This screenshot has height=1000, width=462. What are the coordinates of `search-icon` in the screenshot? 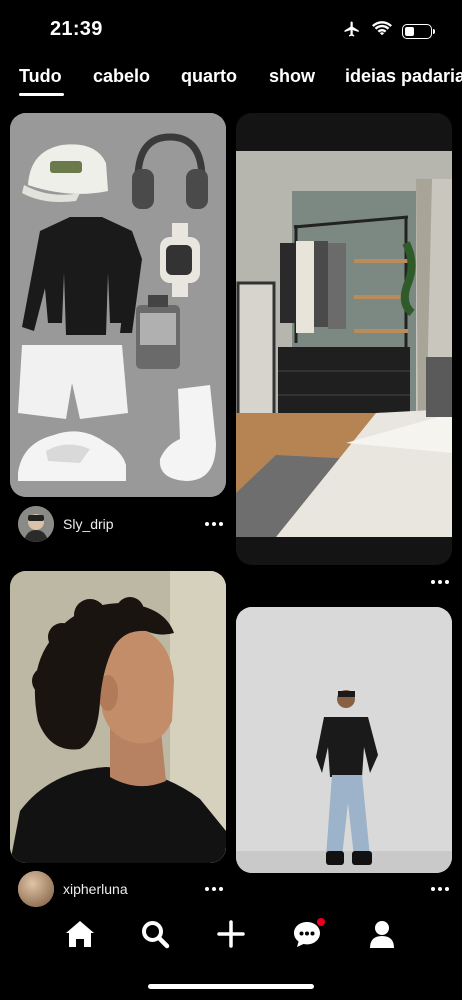 It's located at (155, 934).